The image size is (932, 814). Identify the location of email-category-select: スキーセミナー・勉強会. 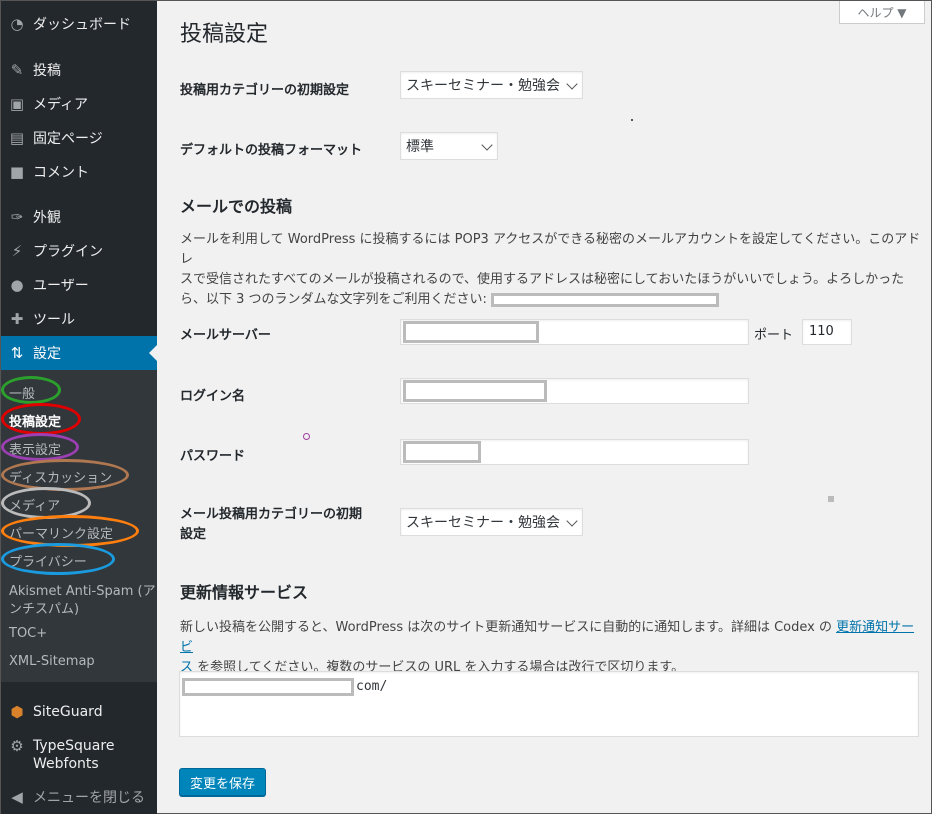
(491, 522).